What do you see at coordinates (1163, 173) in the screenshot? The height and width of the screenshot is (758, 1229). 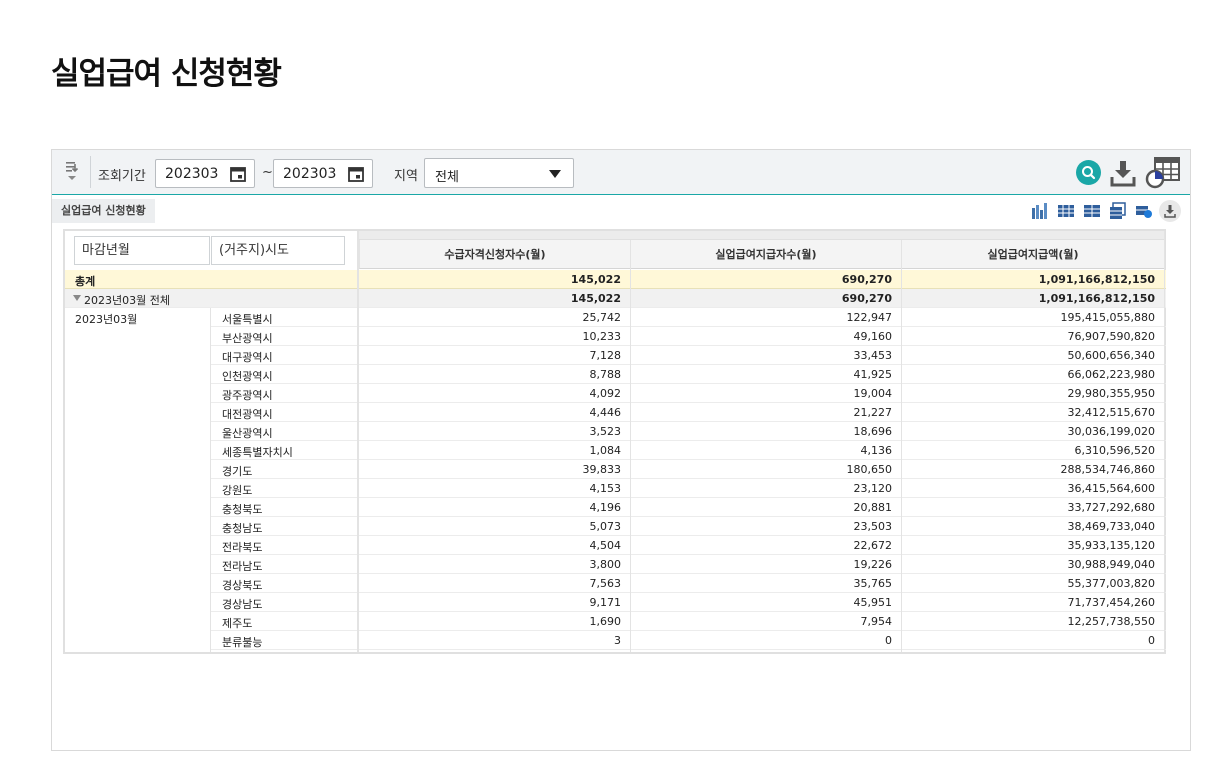 I see `table-settings-icon` at bounding box center [1163, 173].